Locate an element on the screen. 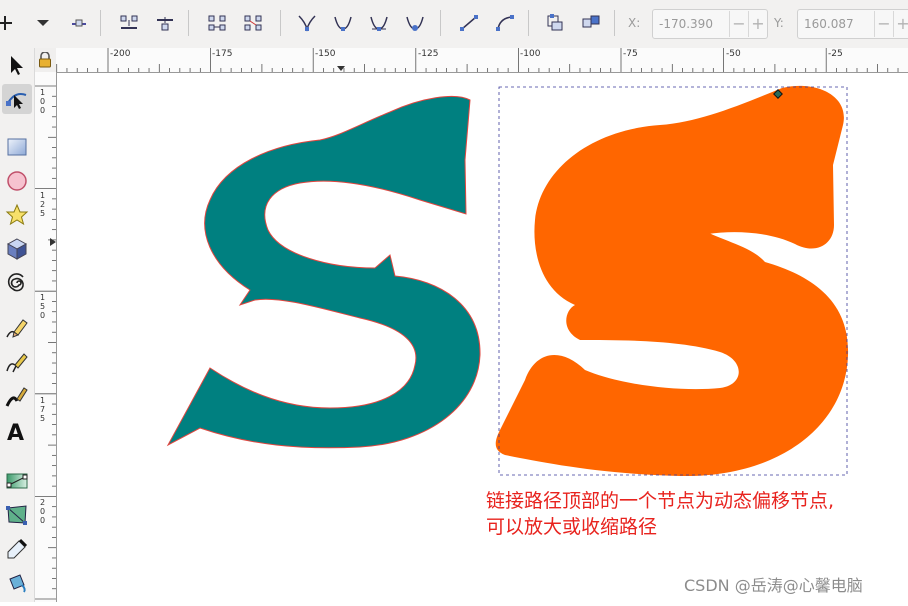  segment-line-icon is located at coordinates (469, 23).